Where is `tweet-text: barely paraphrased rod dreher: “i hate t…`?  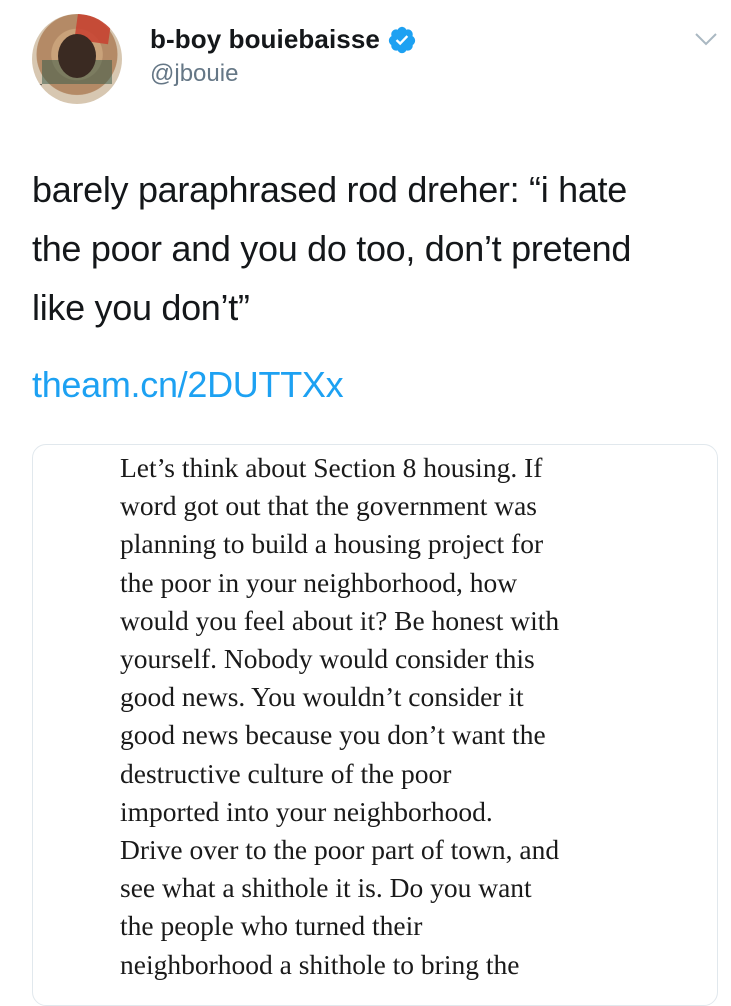
tweet-text: barely paraphrased rod dreher: “i hate t… is located at coordinates (332, 248).